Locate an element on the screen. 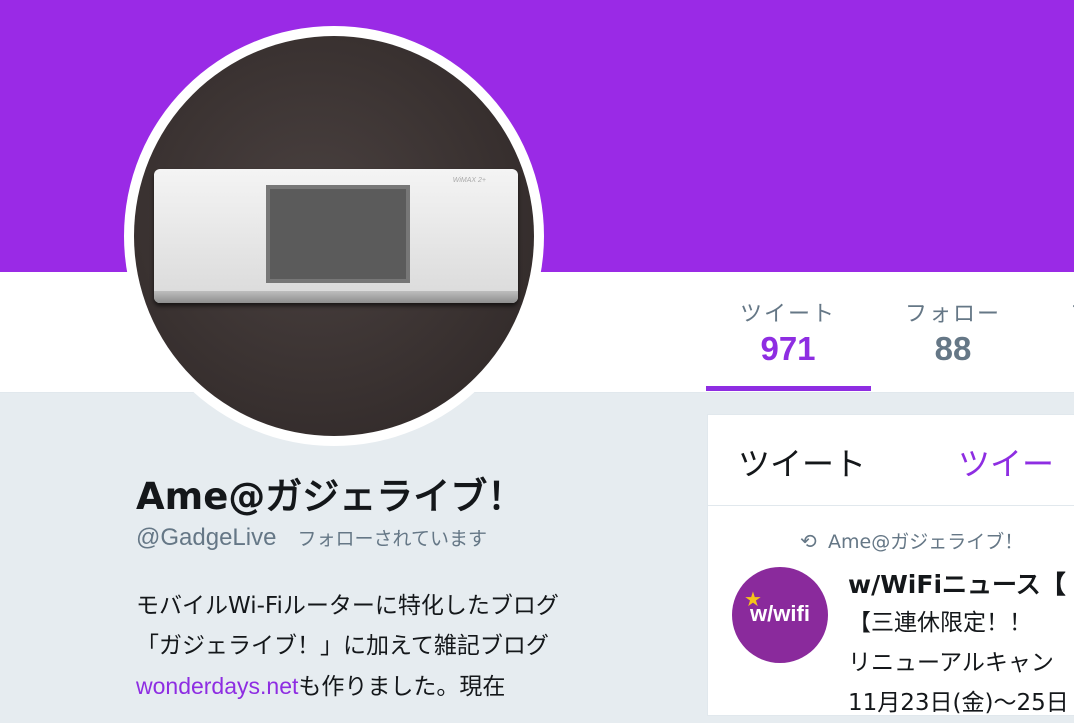  tweet-author-avatar: ★ w/wifi is located at coordinates (780, 615).